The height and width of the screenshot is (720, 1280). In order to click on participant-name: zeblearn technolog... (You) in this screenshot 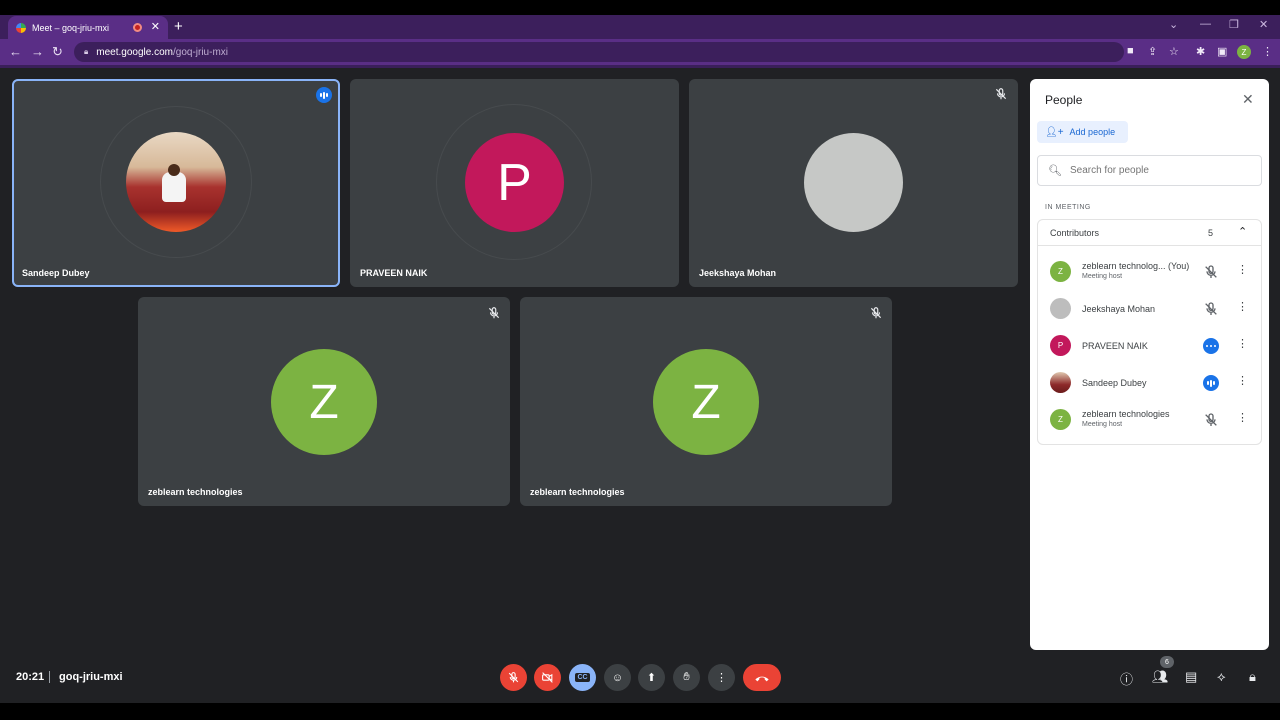, I will do `click(1136, 266)`.